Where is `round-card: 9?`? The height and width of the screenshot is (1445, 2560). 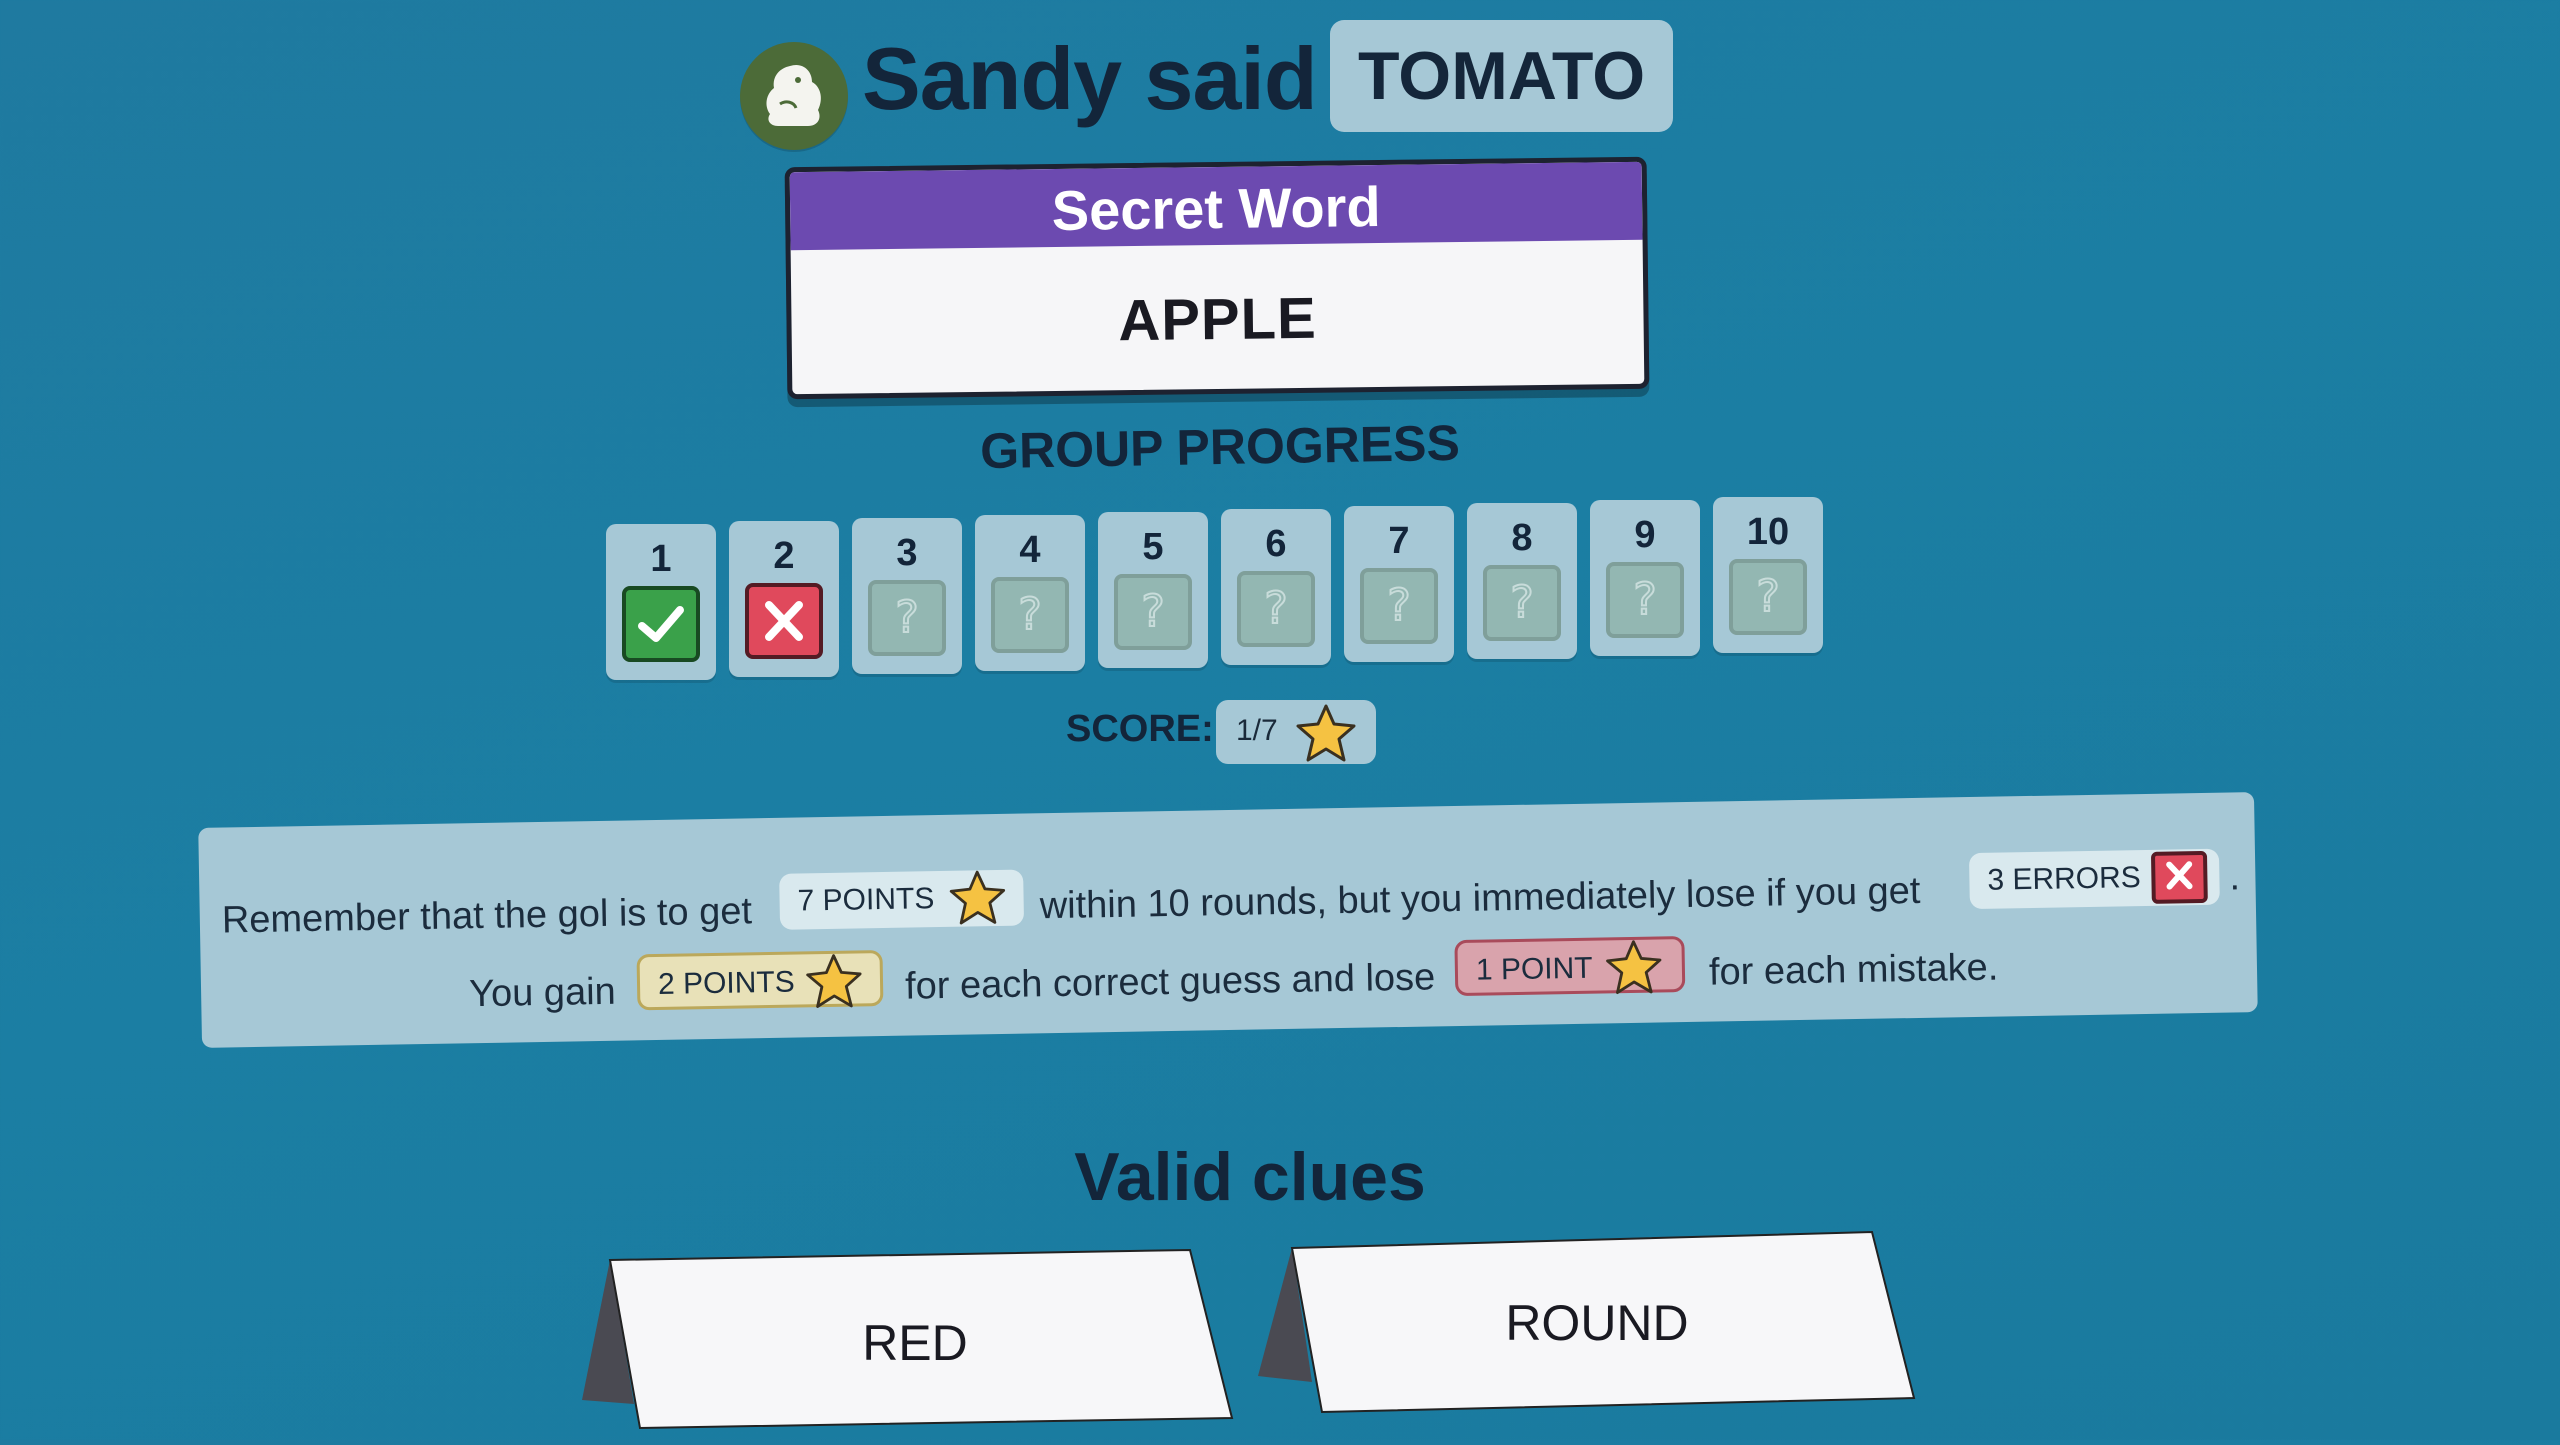
round-card: 9? is located at coordinates (1645, 578).